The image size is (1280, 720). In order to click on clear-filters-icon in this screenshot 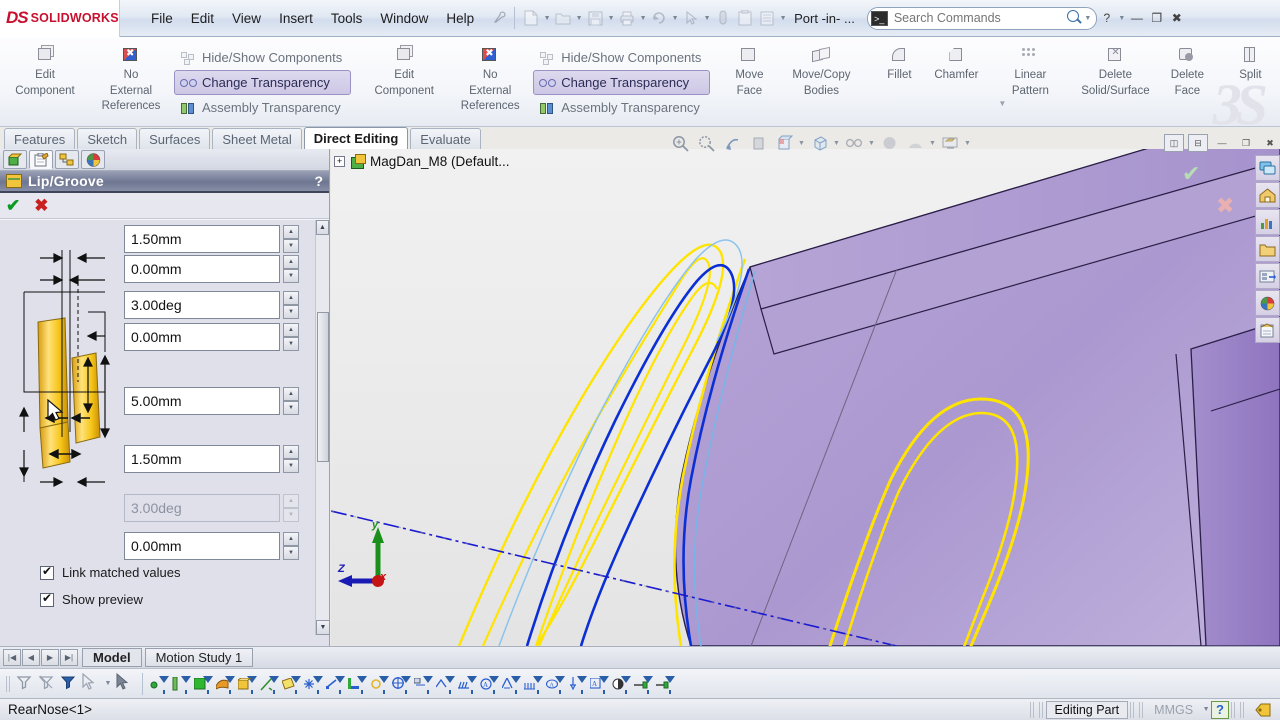, I will do `click(47, 684)`.